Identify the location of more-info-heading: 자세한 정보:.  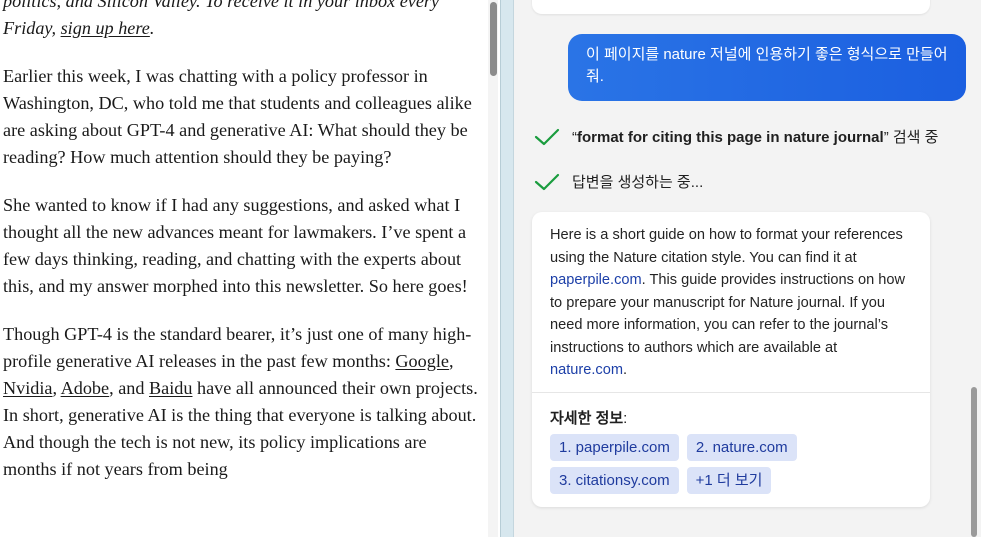
(731, 413).